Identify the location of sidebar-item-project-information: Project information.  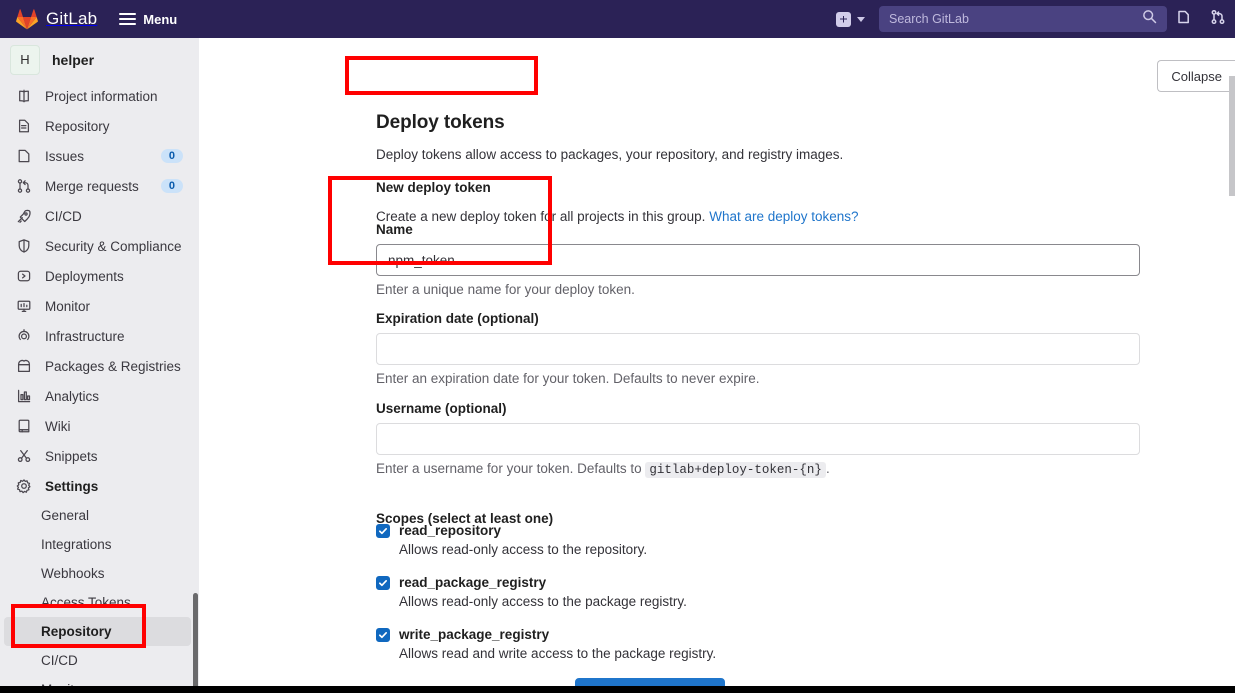
(97, 96).